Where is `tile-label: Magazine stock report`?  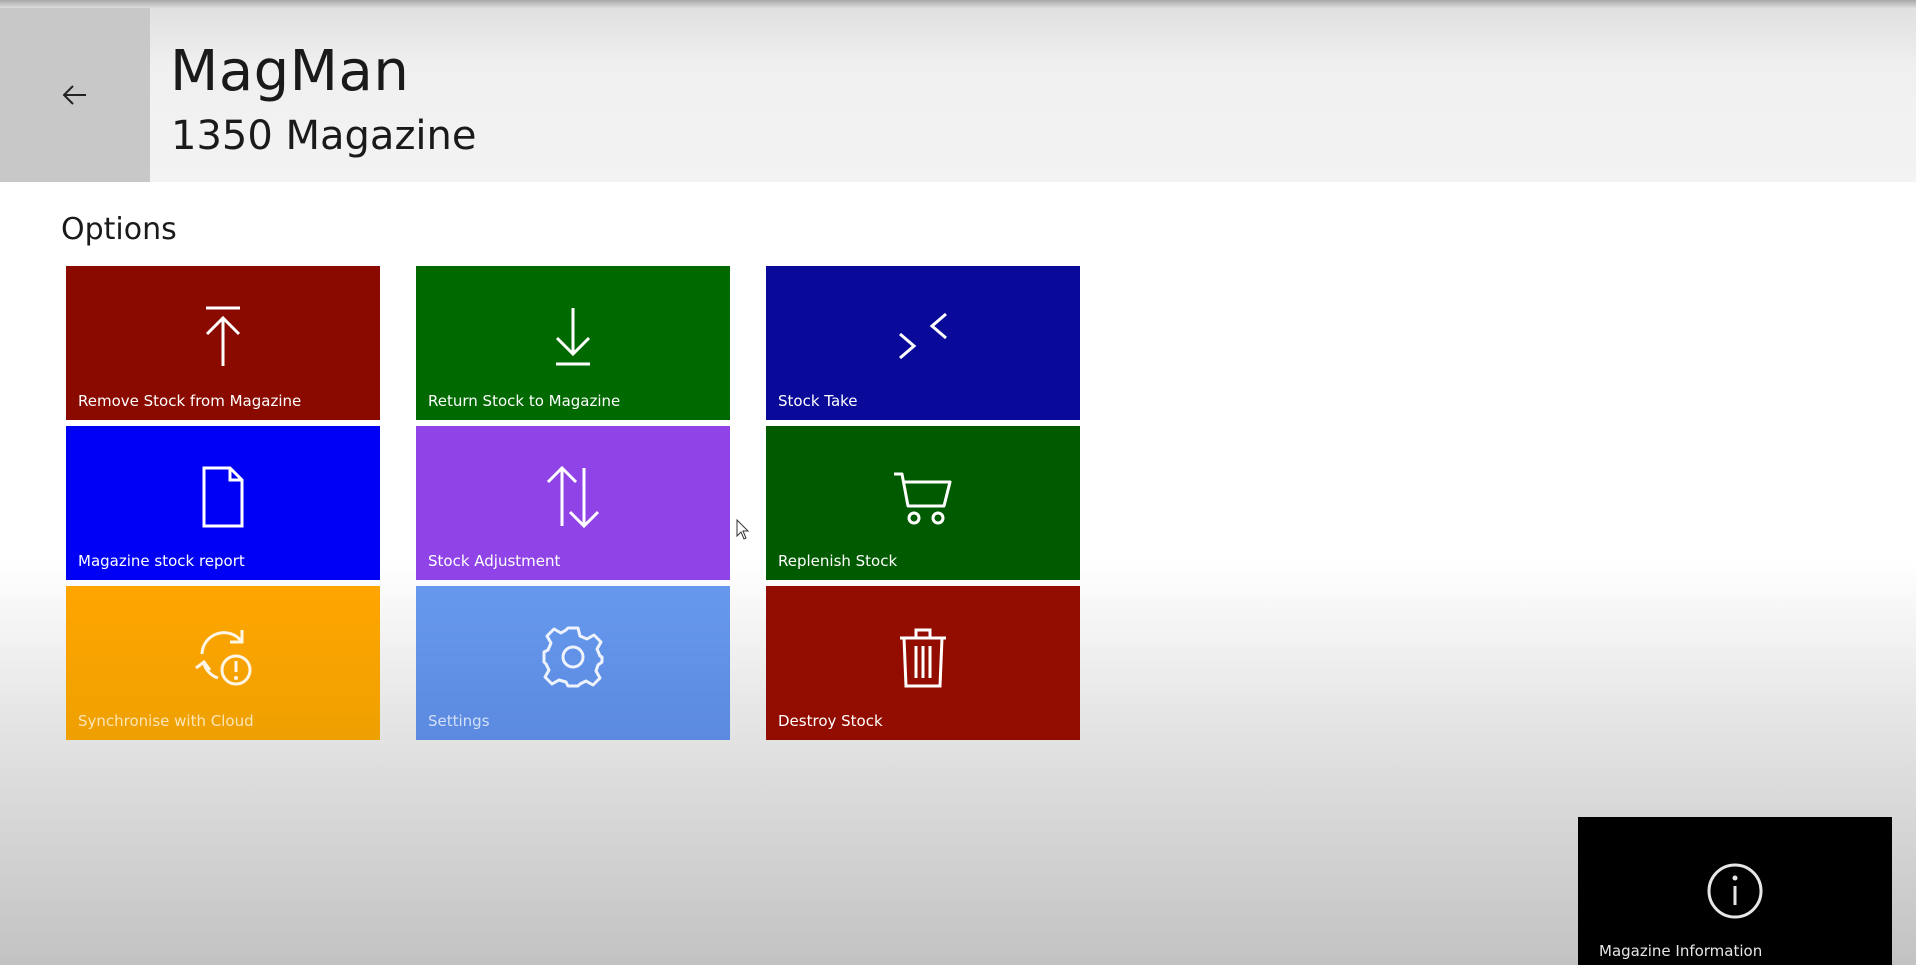
tile-label: Magazine stock report is located at coordinates (161, 561).